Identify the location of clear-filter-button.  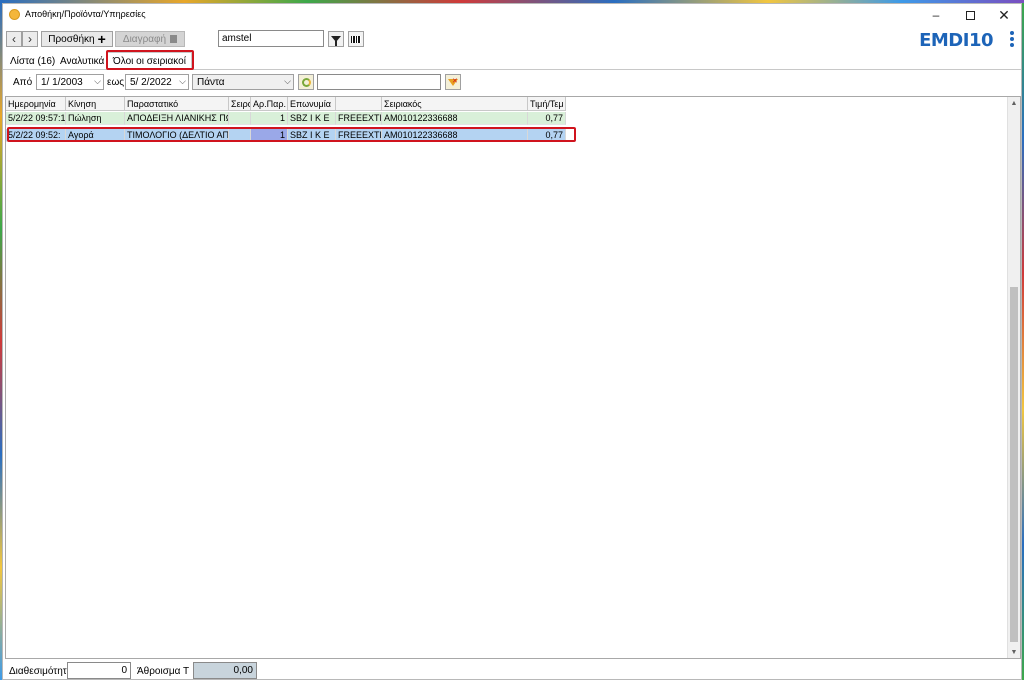
(453, 82).